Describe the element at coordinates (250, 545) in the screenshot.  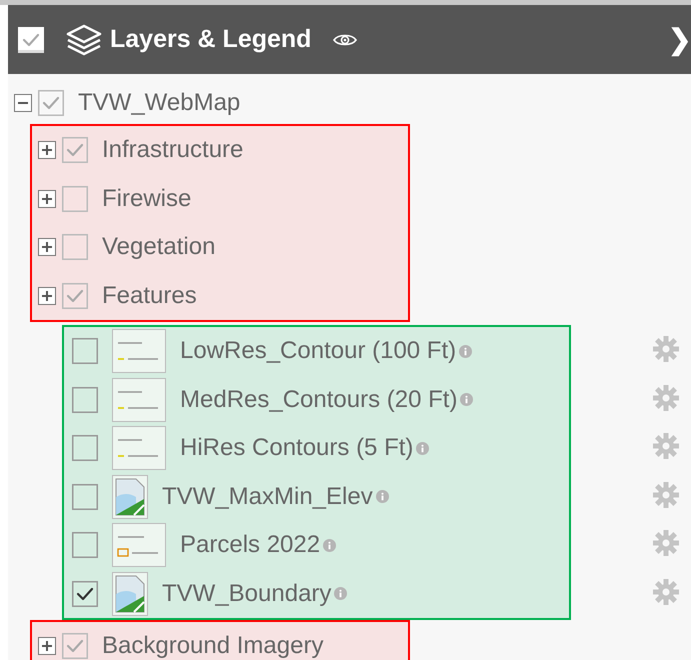
I see `layer-name: Parcels 2022` at that location.